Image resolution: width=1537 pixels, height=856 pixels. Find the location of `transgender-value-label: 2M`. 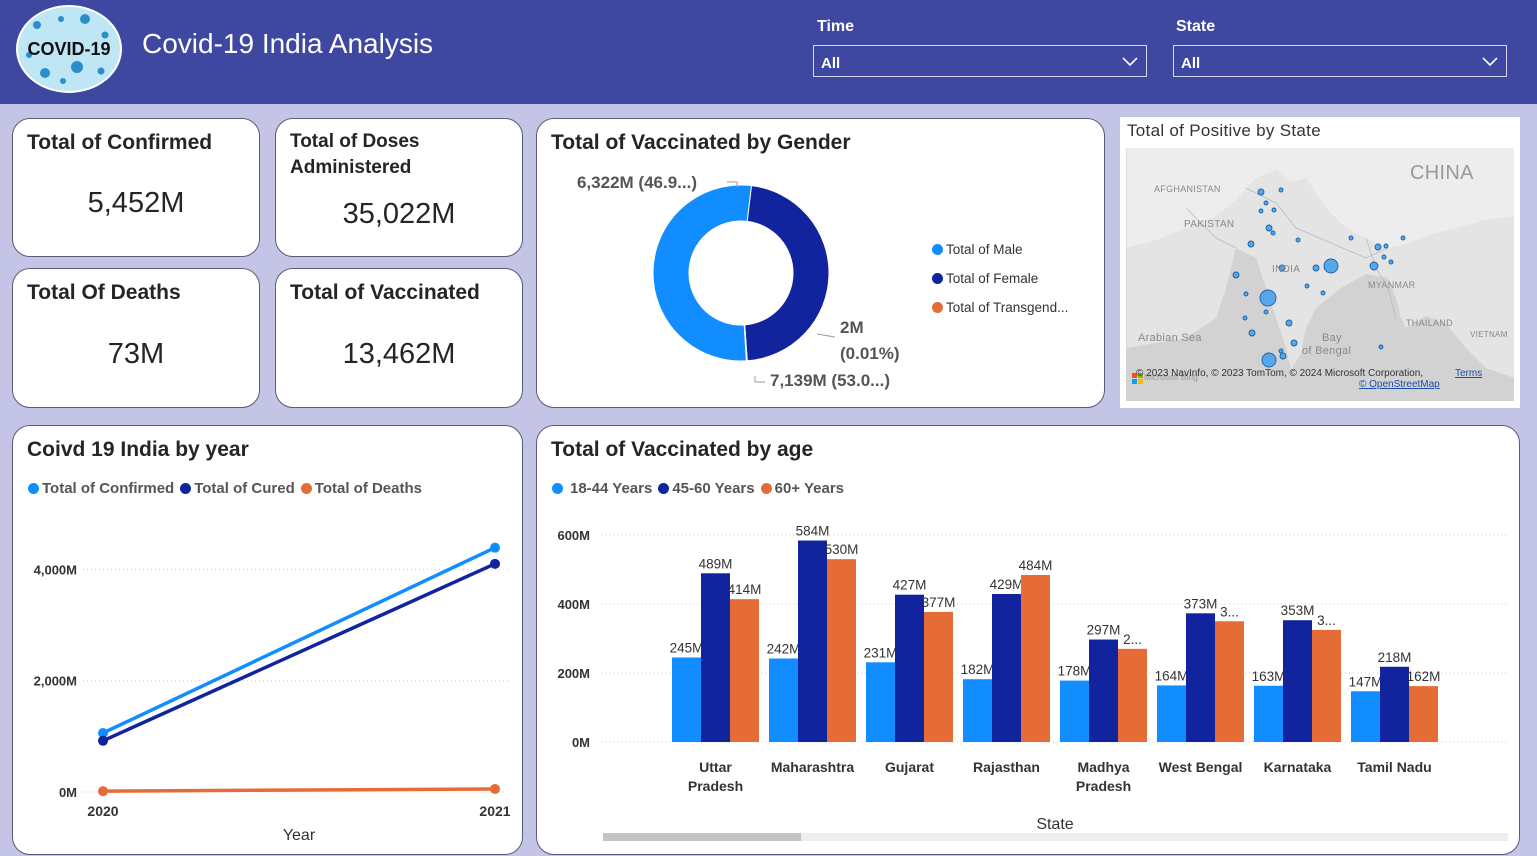

transgender-value-label: 2M is located at coordinates (852, 327).